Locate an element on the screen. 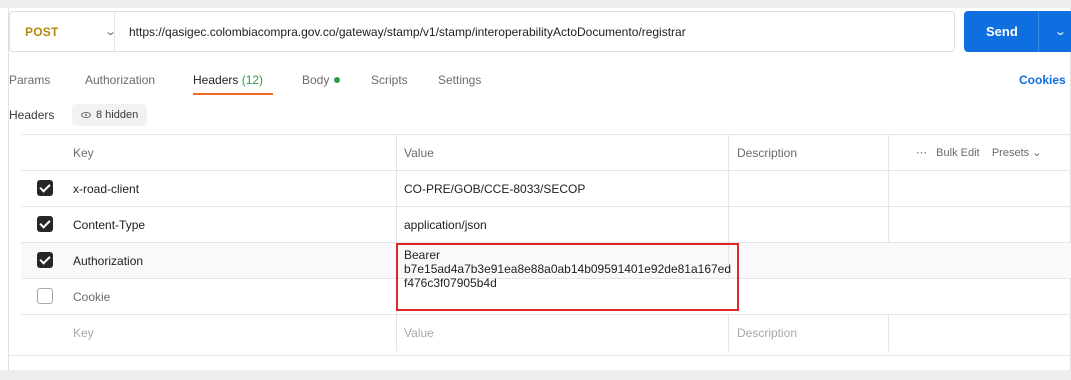 This screenshot has height=380, width=1071. header-key: Cookie is located at coordinates (91, 296).